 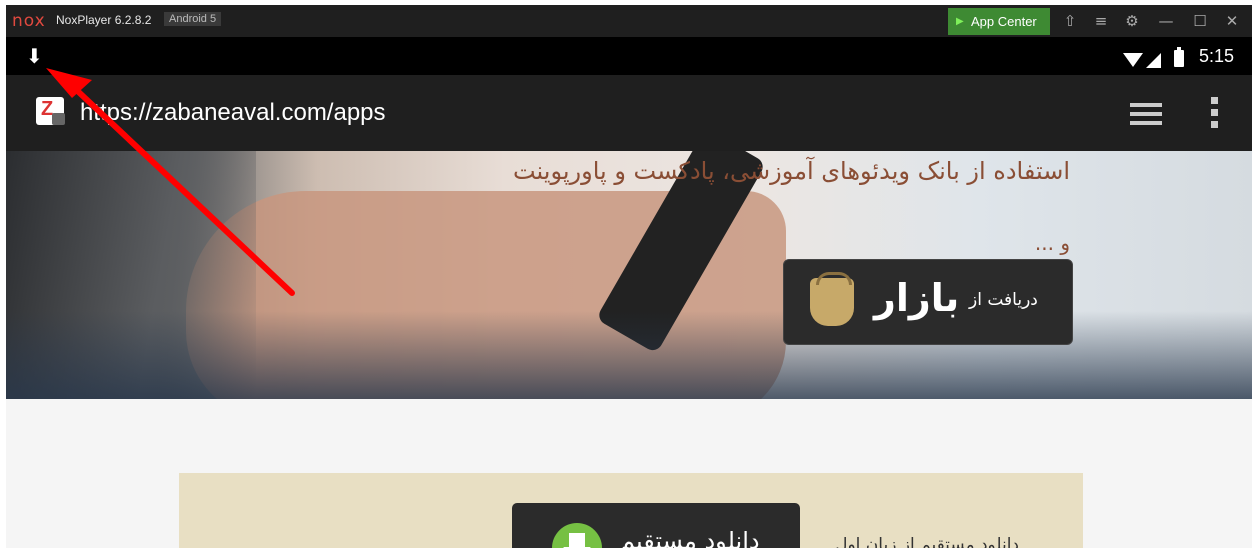 What do you see at coordinates (1153, 60) in the screenshot?
I see `signal-icon` at bounding box center [1153, 60].